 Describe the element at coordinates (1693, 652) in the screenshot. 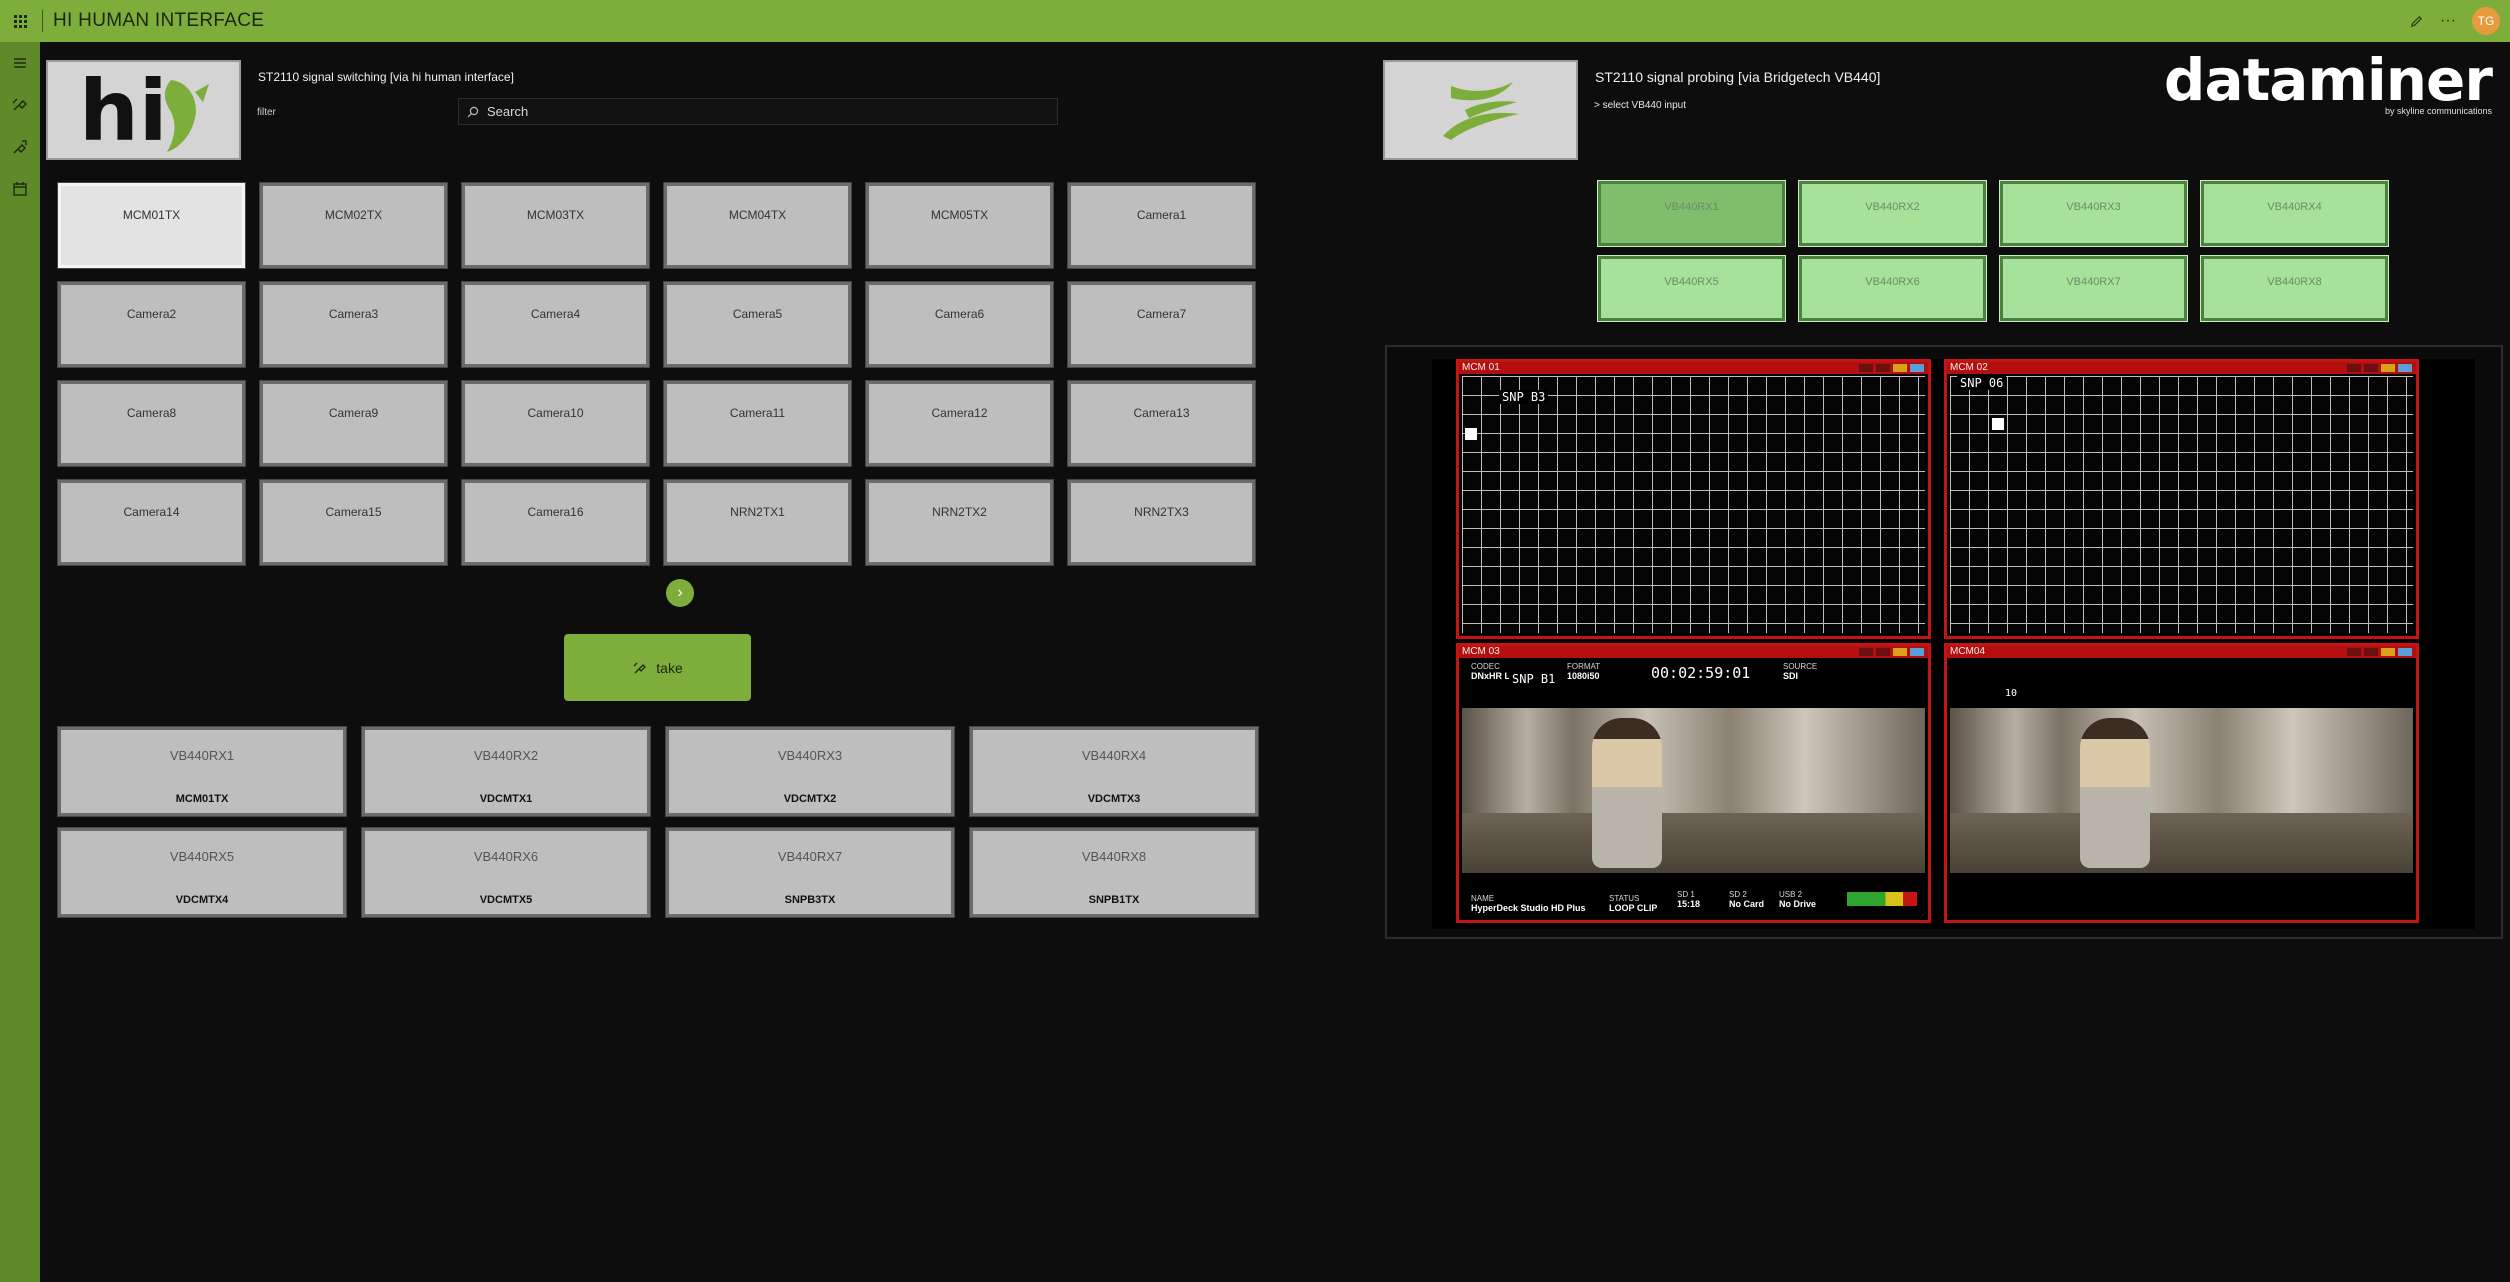

I see `tile-tally-bar: MCM 03` at that location.